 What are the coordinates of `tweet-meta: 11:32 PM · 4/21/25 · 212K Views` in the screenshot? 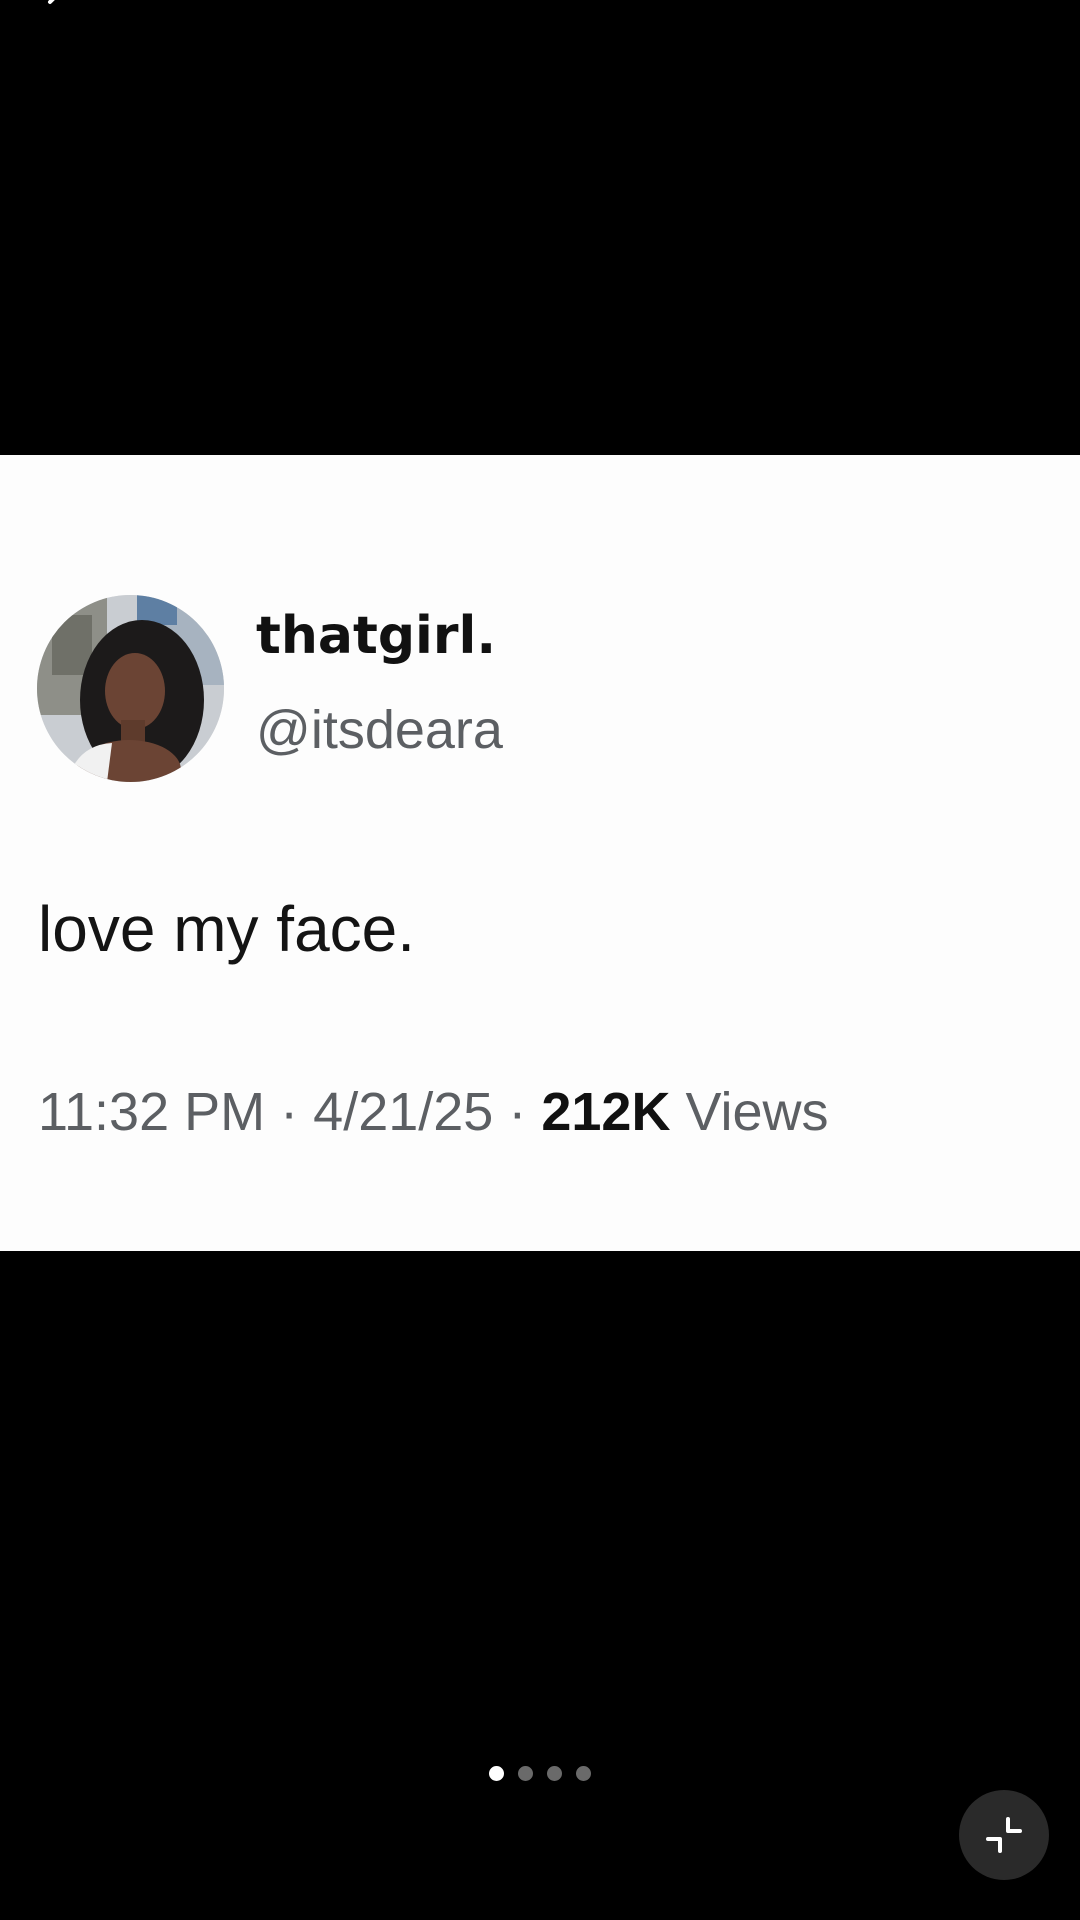 It's located at (433, 1112).